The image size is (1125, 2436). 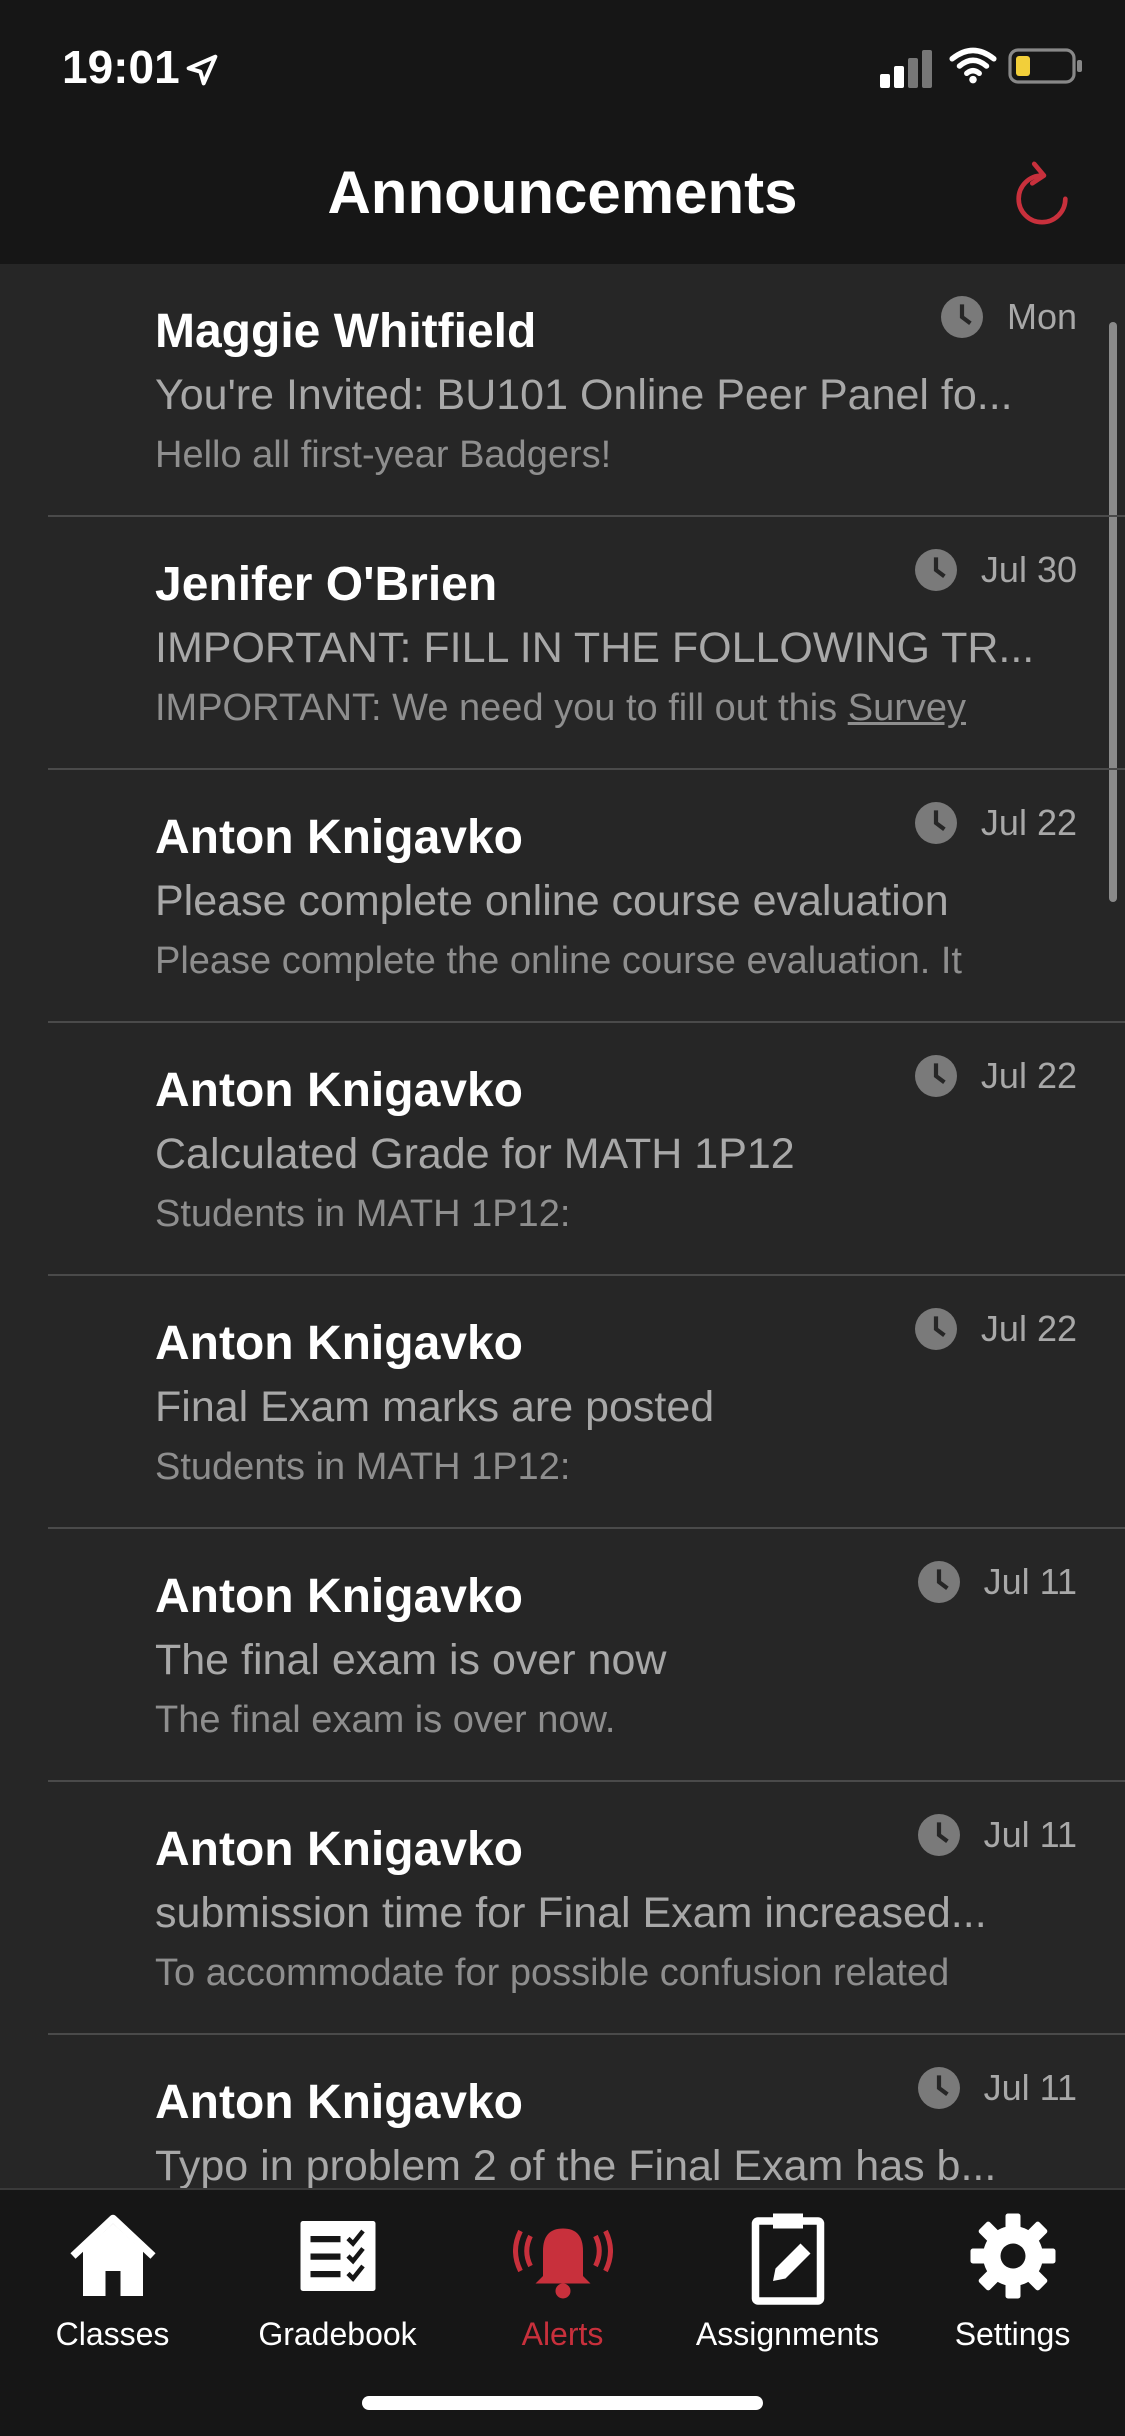 What do you see at coordinates (385, 1720) in the screenshot?
I see `preview: The final exam is over now.` at bounding box center [385, 1720].